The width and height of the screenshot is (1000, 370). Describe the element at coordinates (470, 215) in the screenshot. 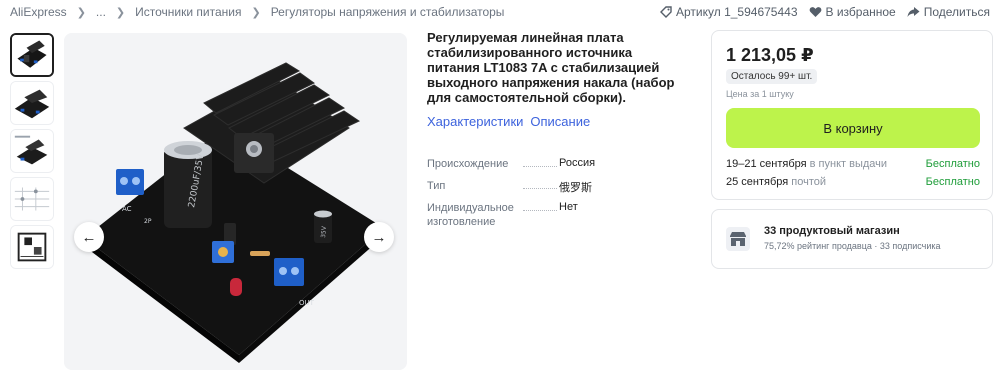

I see `spec-key: Индивидуальное изготовление` at that location.